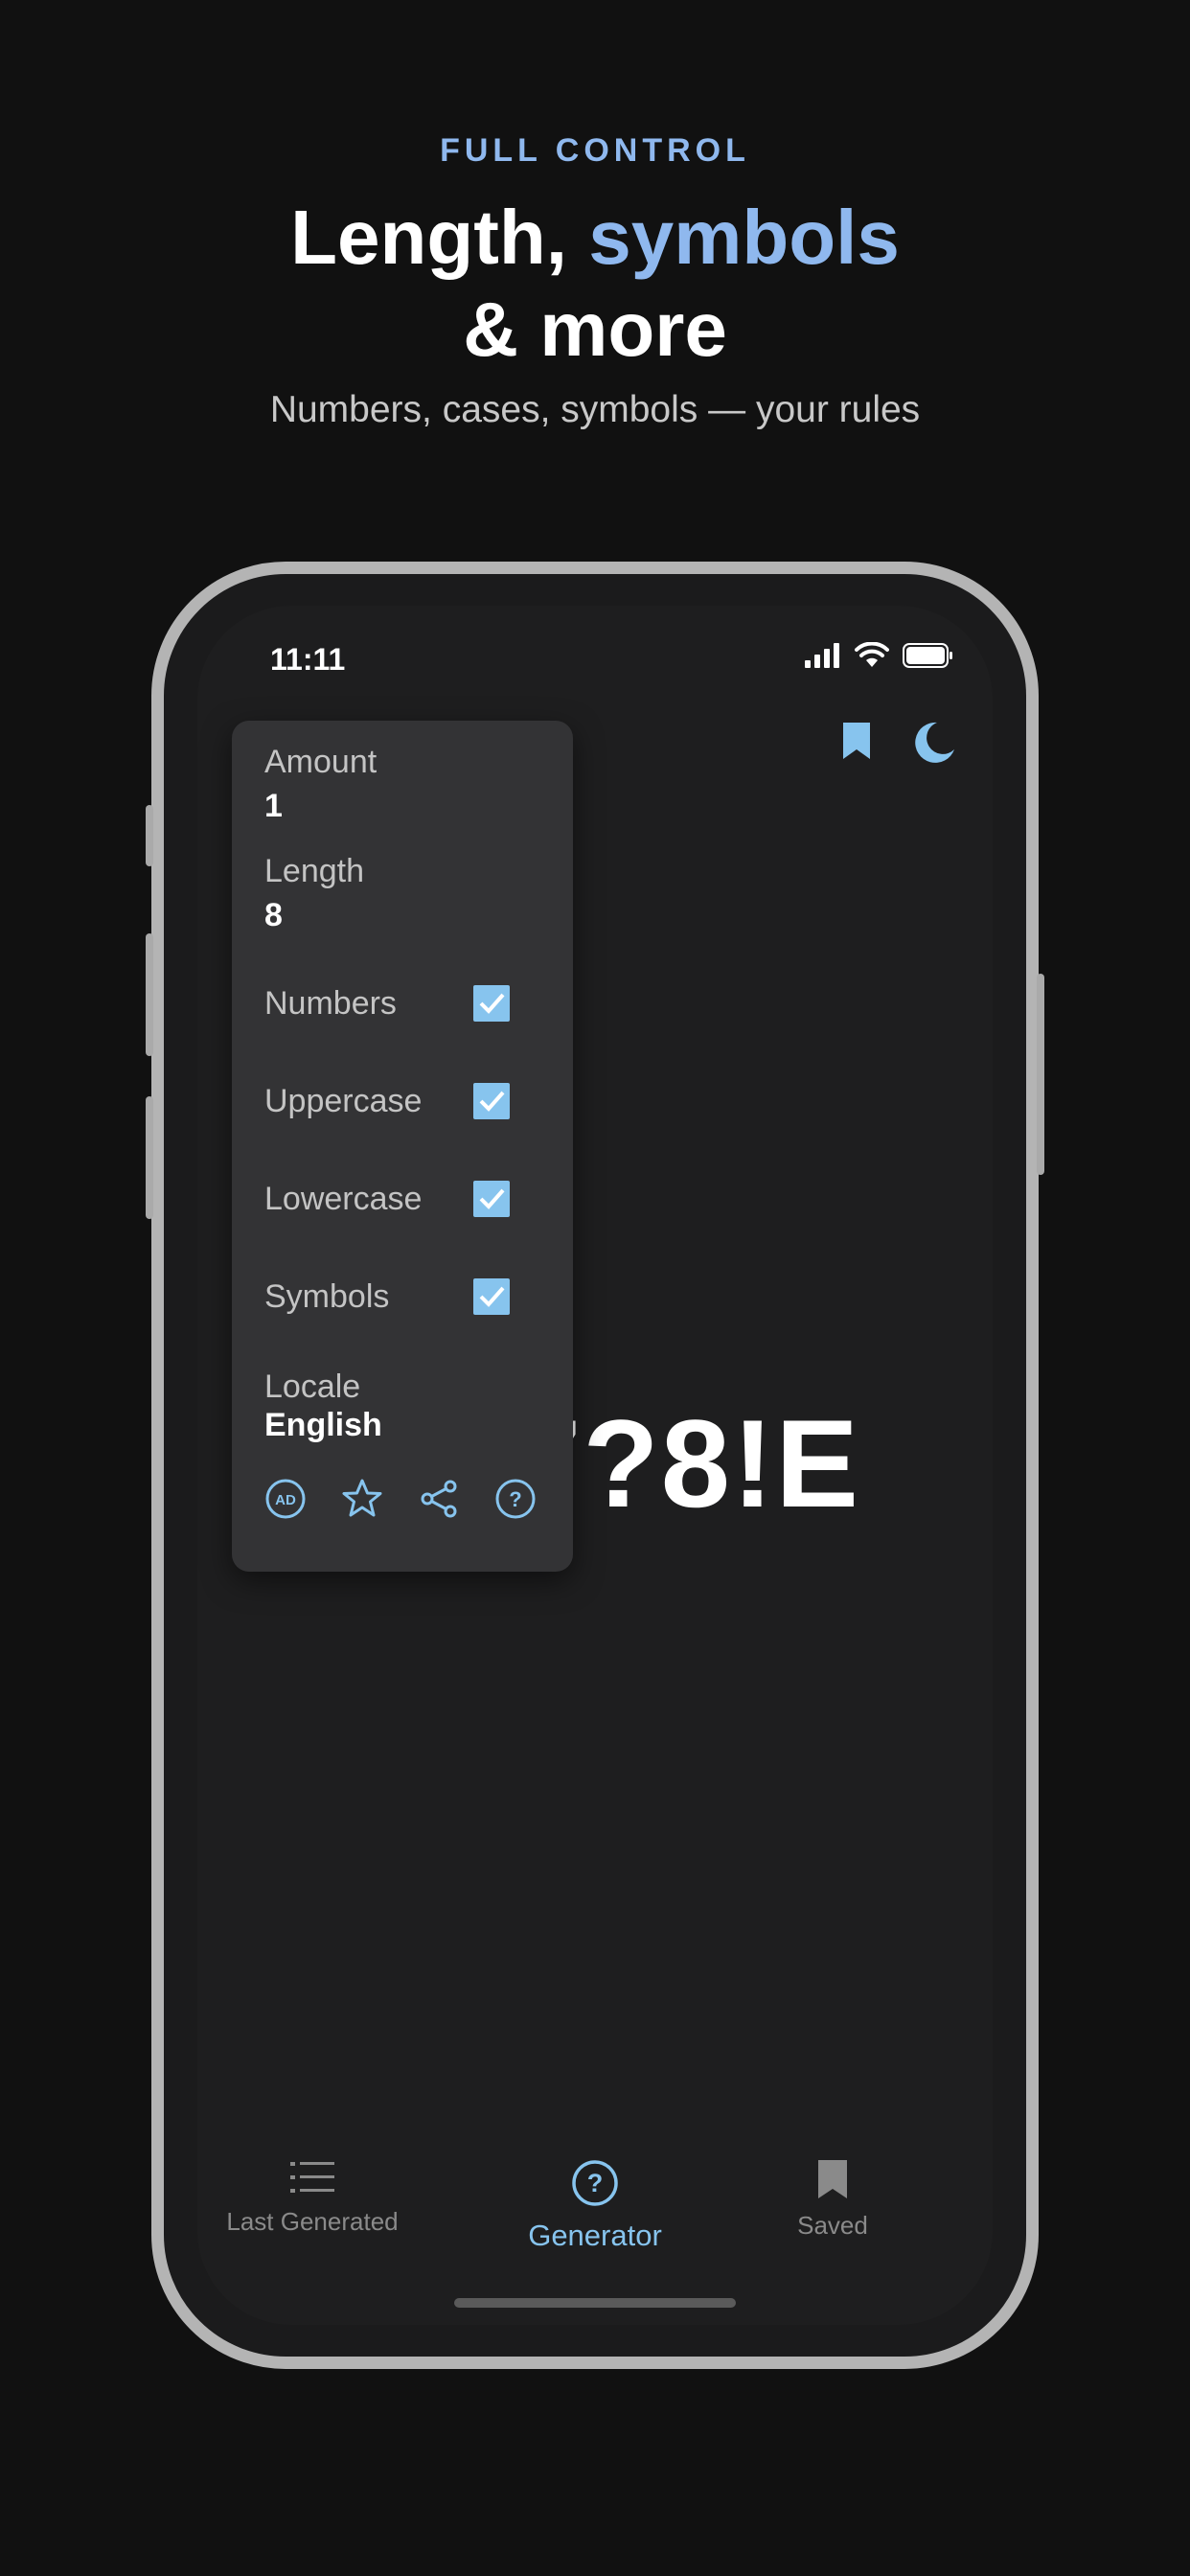  What do you see at coordinates (595, 329) in the screenshot?
I see `hero-title-line2: & more` at bounding box center [595, 329].